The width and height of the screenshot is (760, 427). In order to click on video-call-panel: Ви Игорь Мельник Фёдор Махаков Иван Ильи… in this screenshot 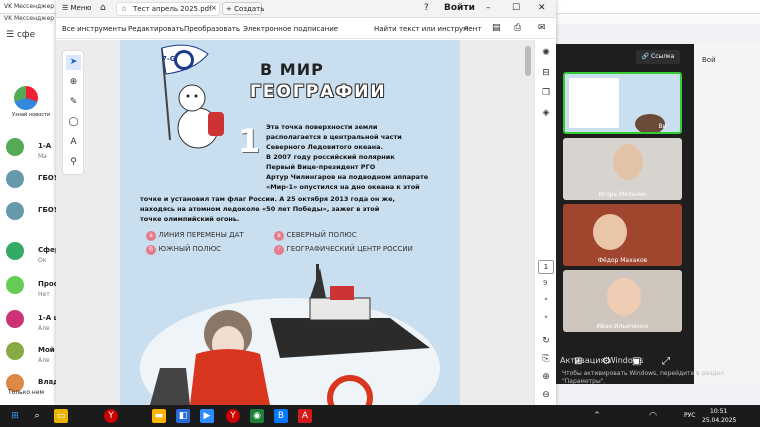, I will do `click(625, 214)`.